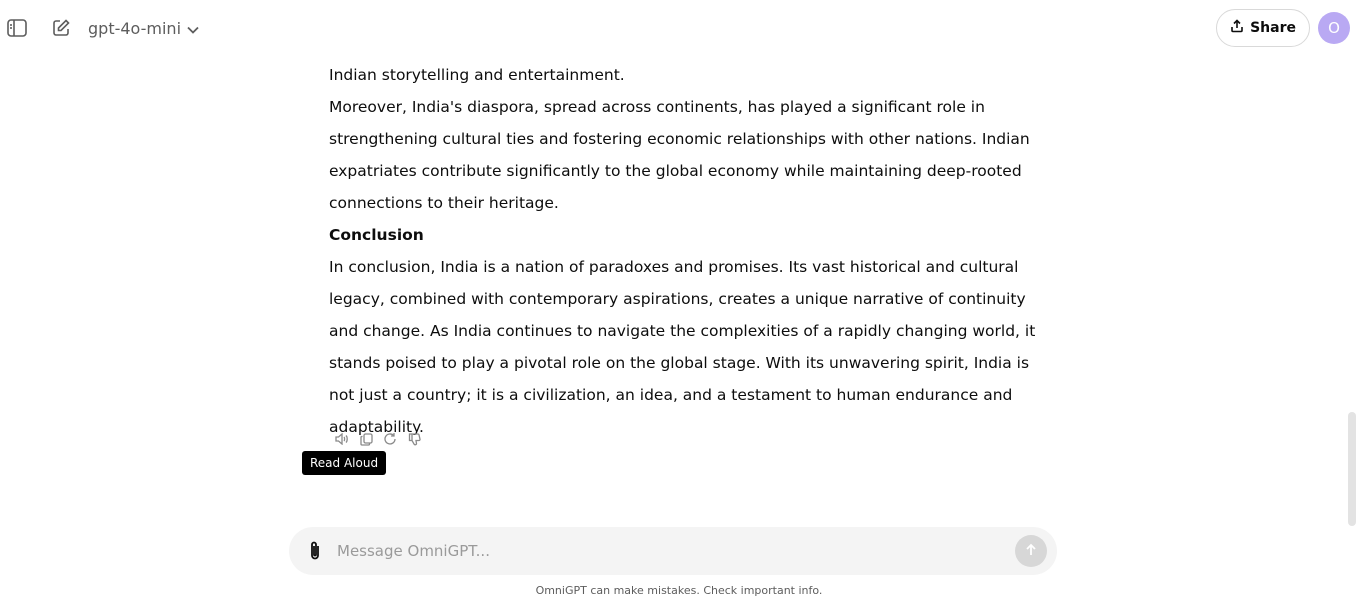  Describe the element at coordinates (17, 28) in the screenshot. I see `sidebar-toggle-icon` at that location.